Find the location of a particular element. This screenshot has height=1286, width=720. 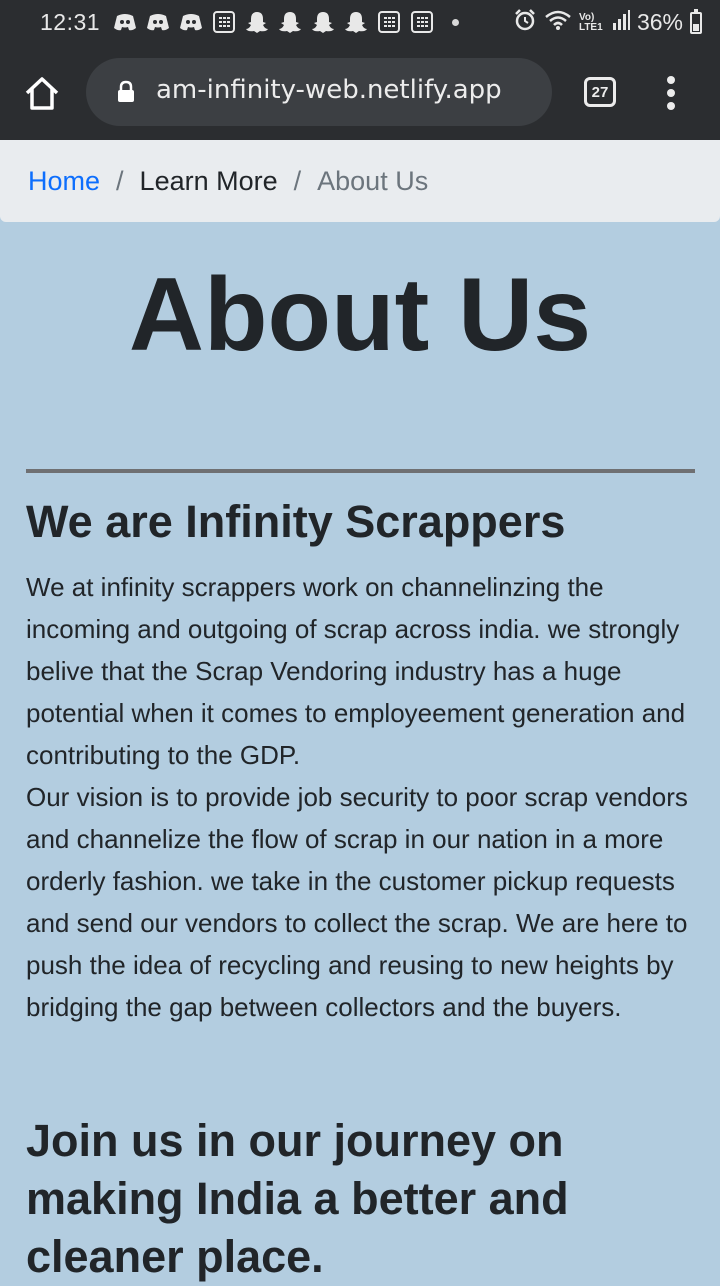

browser-toolbar: am-infinity-web.netlify.app 27 is located at coordinates (360, 93).